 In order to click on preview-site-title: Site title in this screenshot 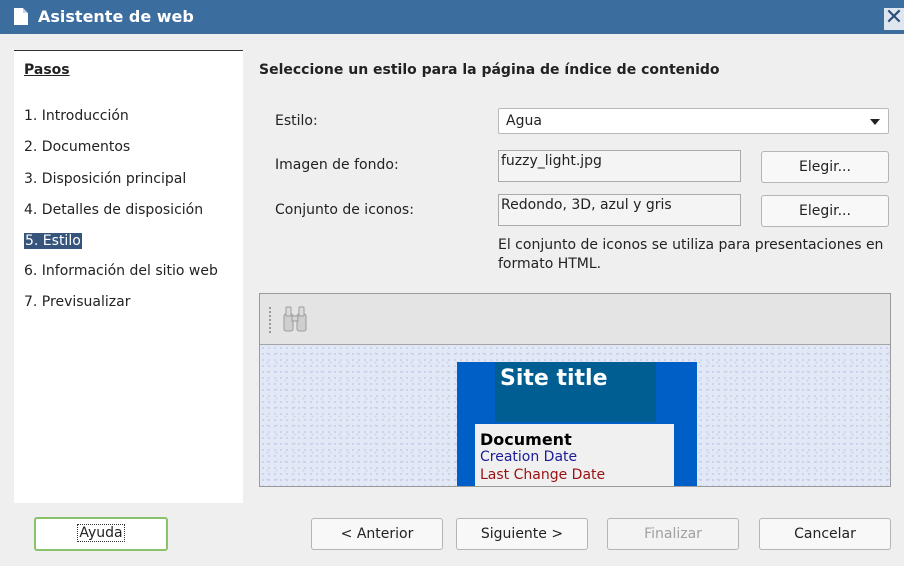, I will do `click(554, 378)`.